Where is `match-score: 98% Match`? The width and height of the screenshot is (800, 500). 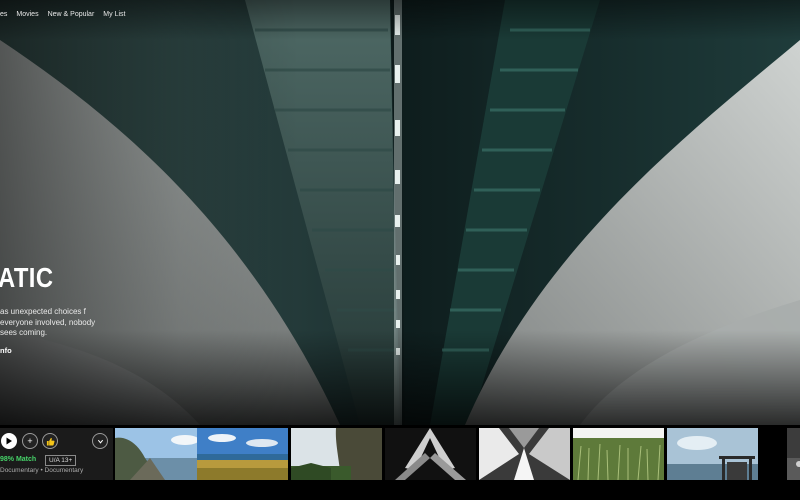
match-score: 98% Match is located at coordinates (18, 459).